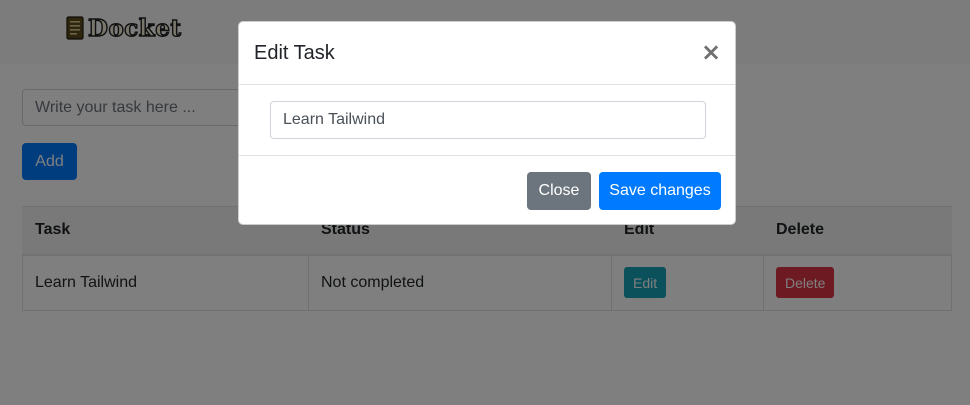 This screenshot has width=970, height=405. Describe the element at coordinates (660, 191) in the screenshot. I see `save-changes-button: Save changes` at that location.